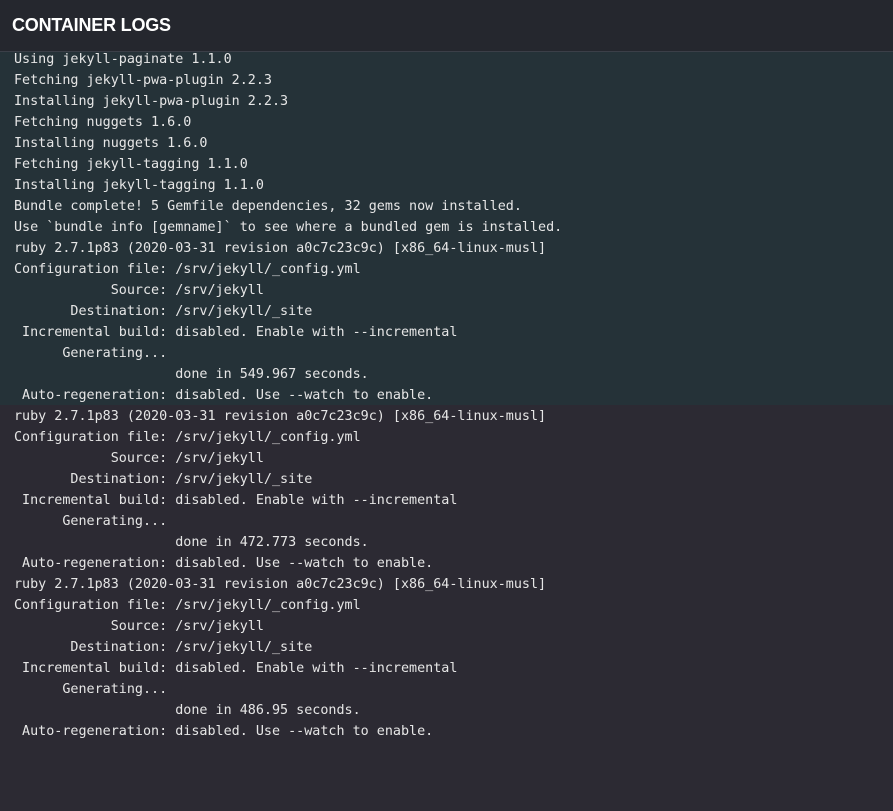  Describe the element at coordinates (187, 710) in the screenshot. I see `log-line: done in 486.95 seconds.` at that location.